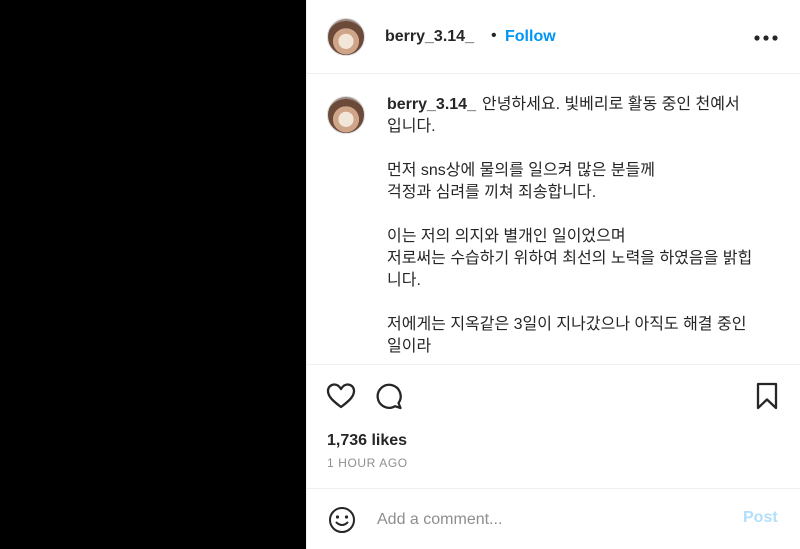 This screenshot has width=800, height=549. What do you see at coordinates (389, 396) in the screenshot?
I see `comment-icon` at bounding box center [389, 396].